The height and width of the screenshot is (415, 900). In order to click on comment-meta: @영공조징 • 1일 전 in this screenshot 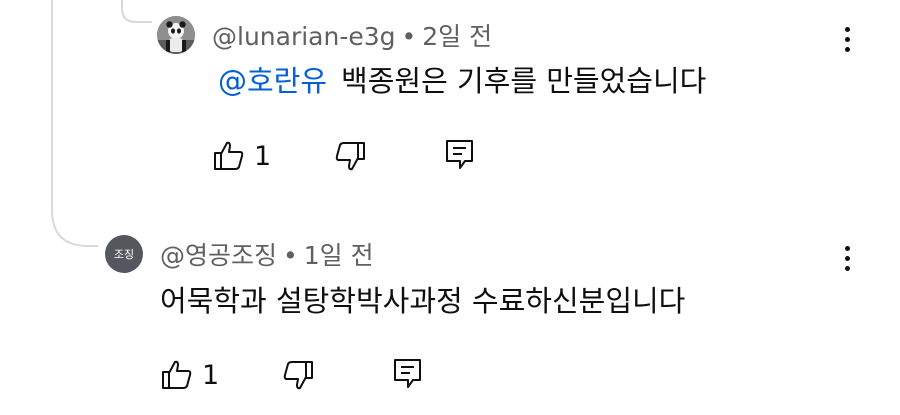, I will do `click(267, 256)`.